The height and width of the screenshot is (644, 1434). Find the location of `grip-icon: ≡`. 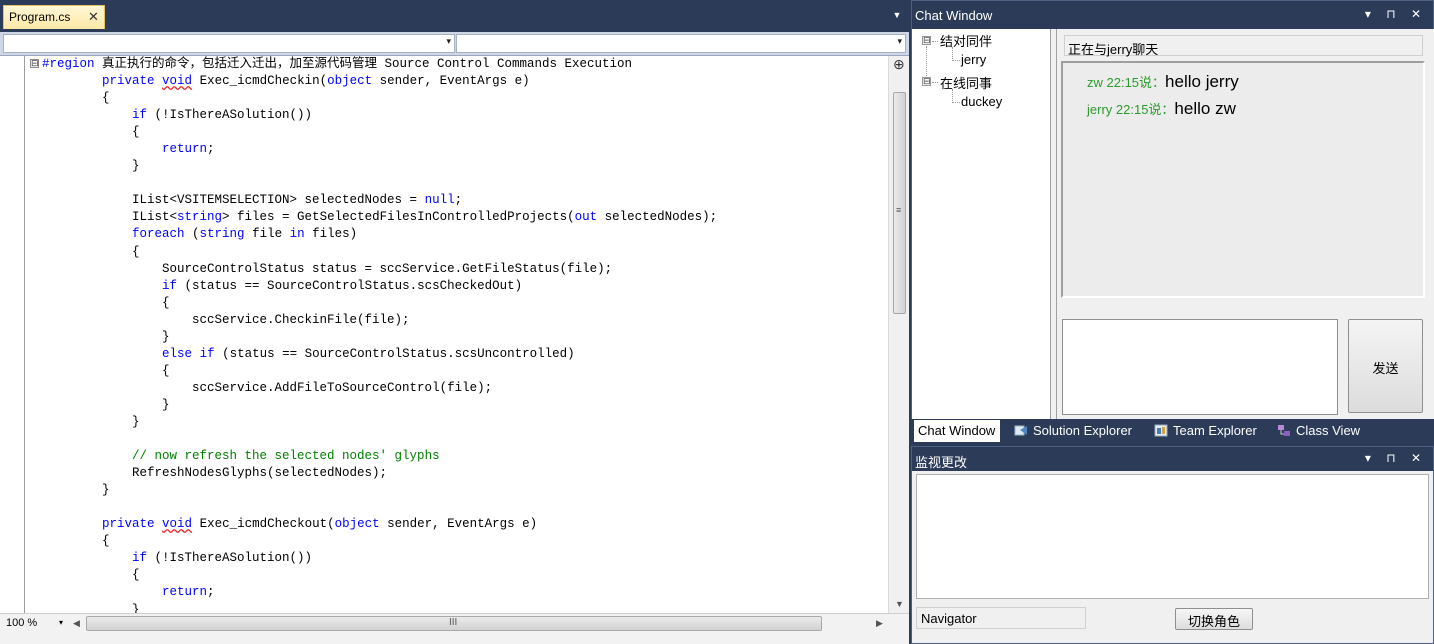

grip-icon: ≡ is located at coordinates (899, 210).